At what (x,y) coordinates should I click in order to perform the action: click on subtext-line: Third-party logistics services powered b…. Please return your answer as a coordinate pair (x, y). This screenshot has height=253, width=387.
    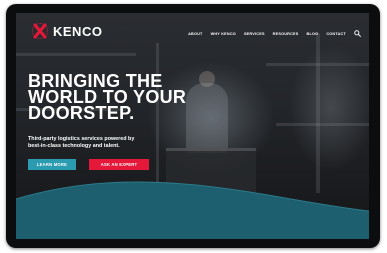
    Looking at the image, I should click on (81, 139).